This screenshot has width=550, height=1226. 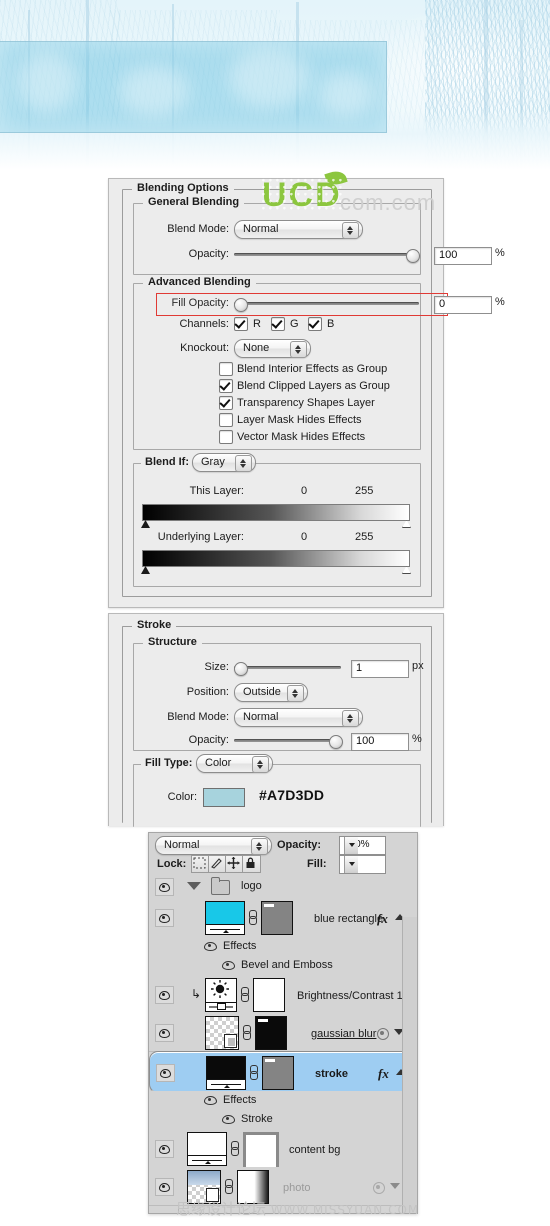 I want to click on adjustment-layer-thumbnail, so click(x=221, y=995).